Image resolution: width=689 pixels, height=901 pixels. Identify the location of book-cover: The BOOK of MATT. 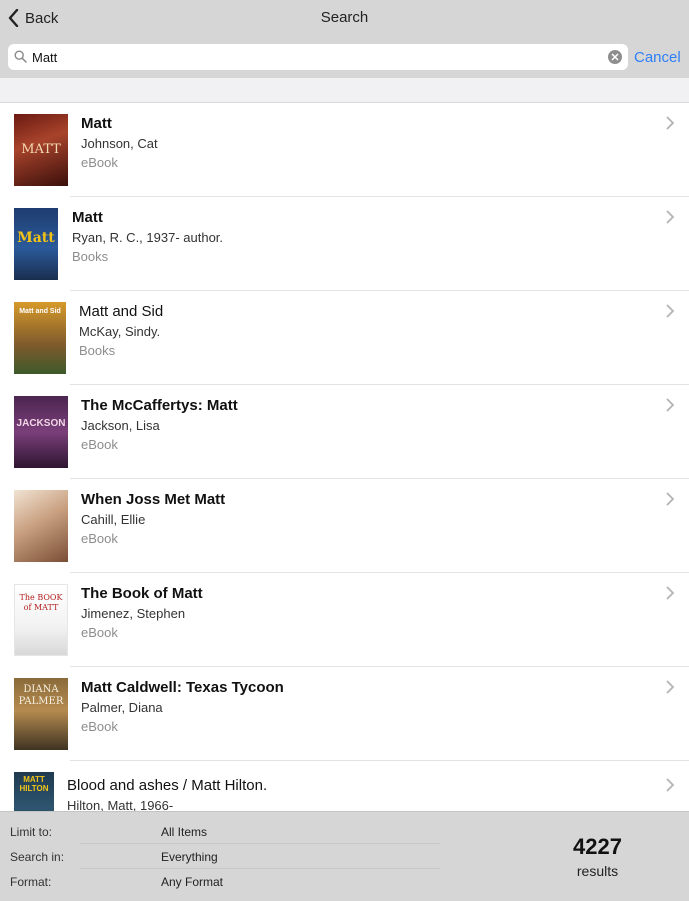
(41, 620).